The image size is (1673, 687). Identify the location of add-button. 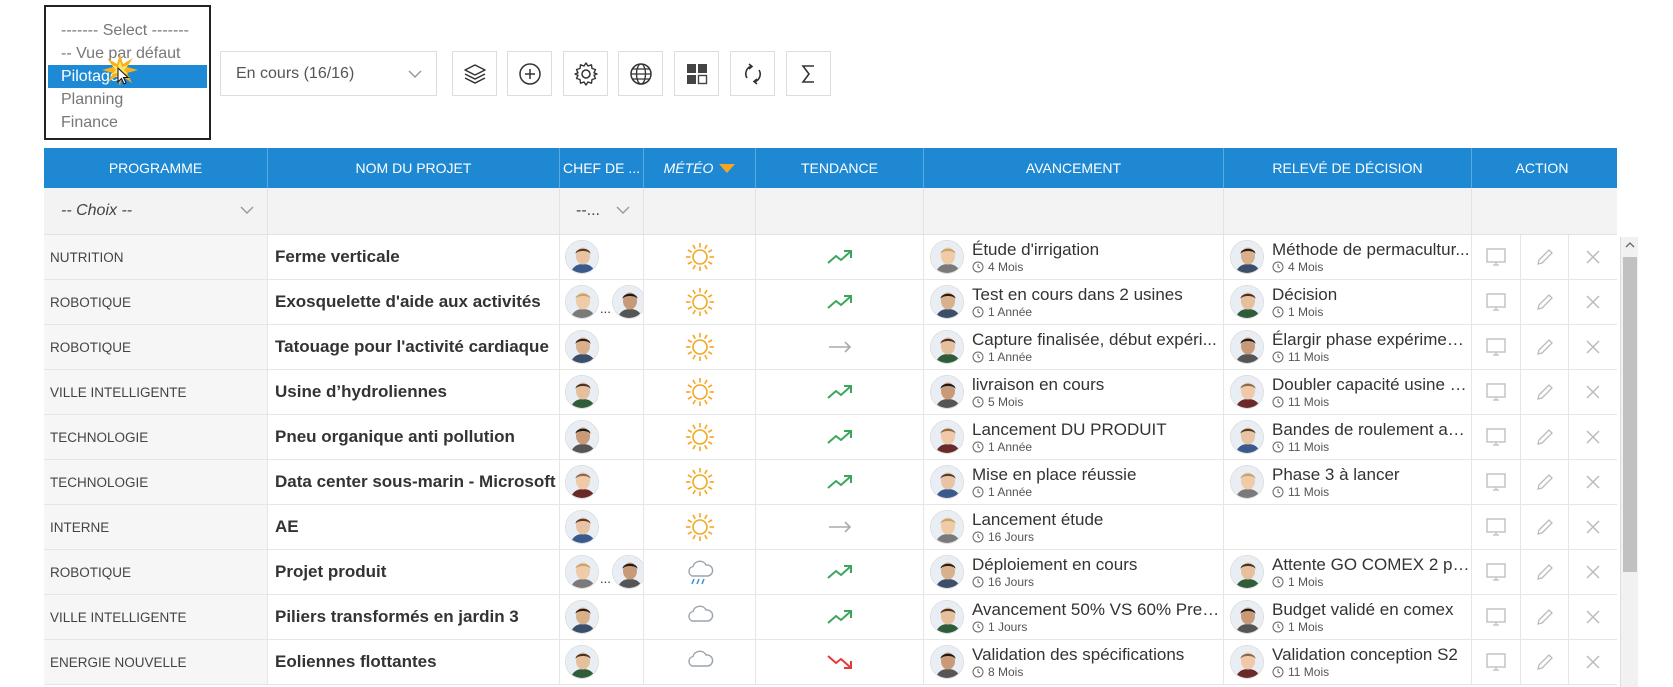
(529, 73).